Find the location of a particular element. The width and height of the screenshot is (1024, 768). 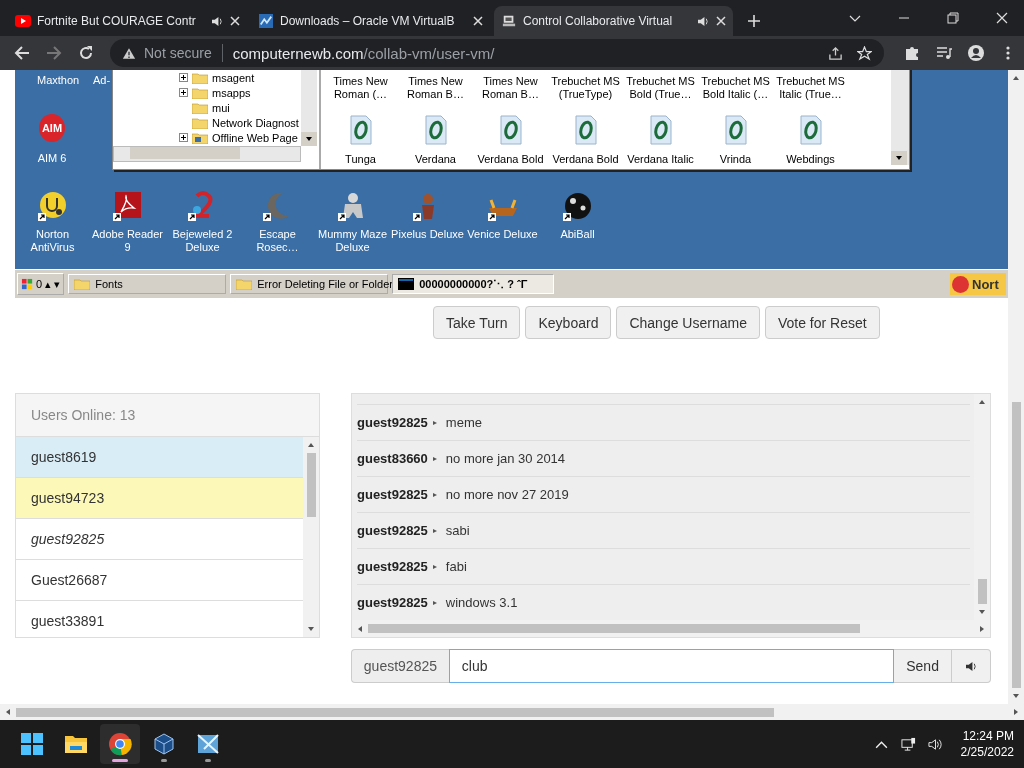

font-file: Verdana Italic is located at coordinates (660, 140).